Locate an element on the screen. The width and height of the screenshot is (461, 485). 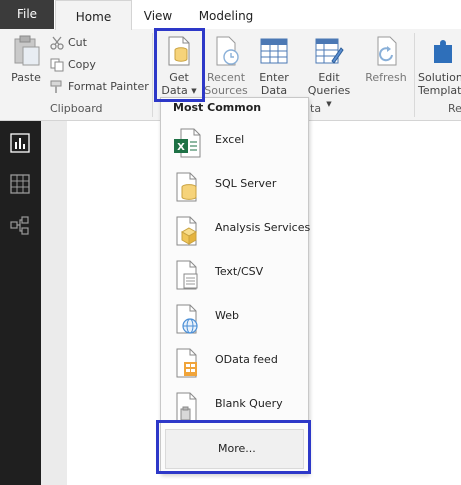
paste-label: Paste is located at coordinates (26, 77).